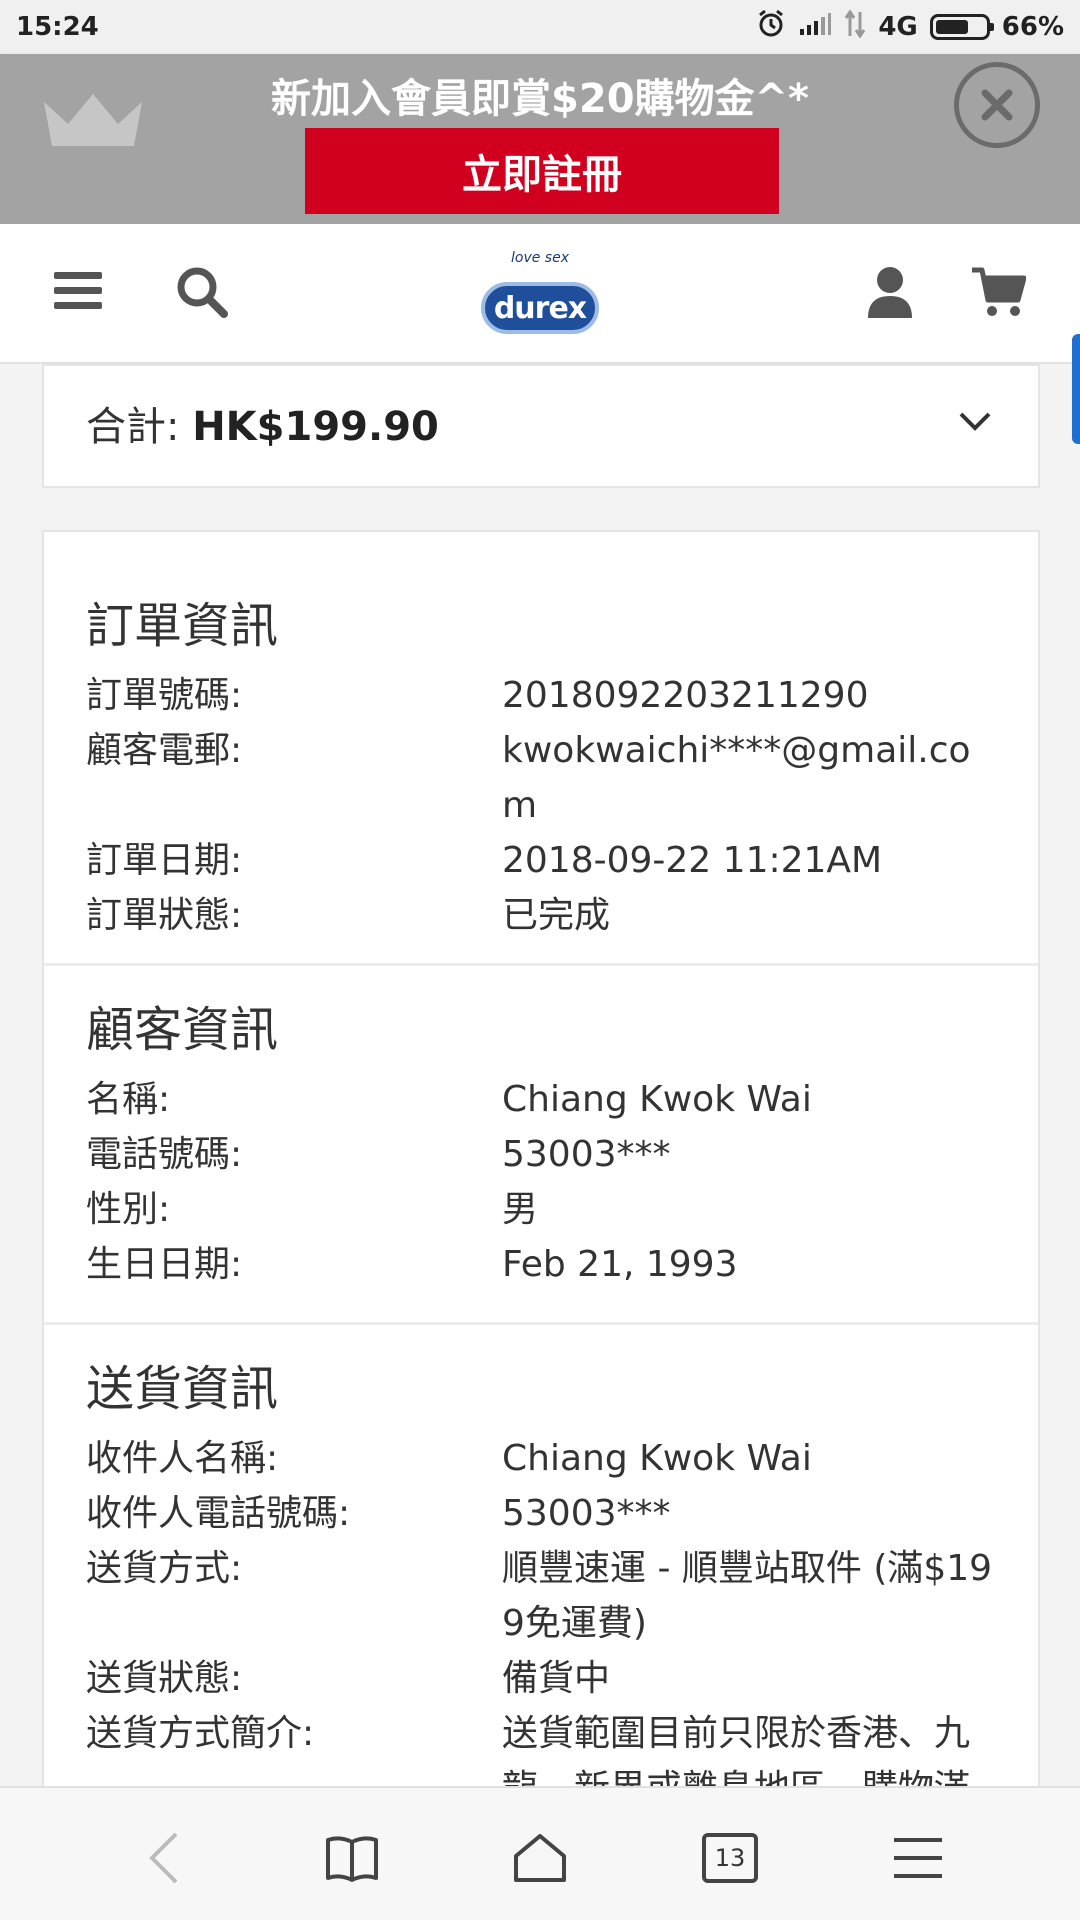 Image resolution: width=1080 pixels, height=1920 pixels. What do you see at coordinates (556, 1678) in the screenshot?
I see `info-value: 備貨中` at bounding box center [556, 1678].